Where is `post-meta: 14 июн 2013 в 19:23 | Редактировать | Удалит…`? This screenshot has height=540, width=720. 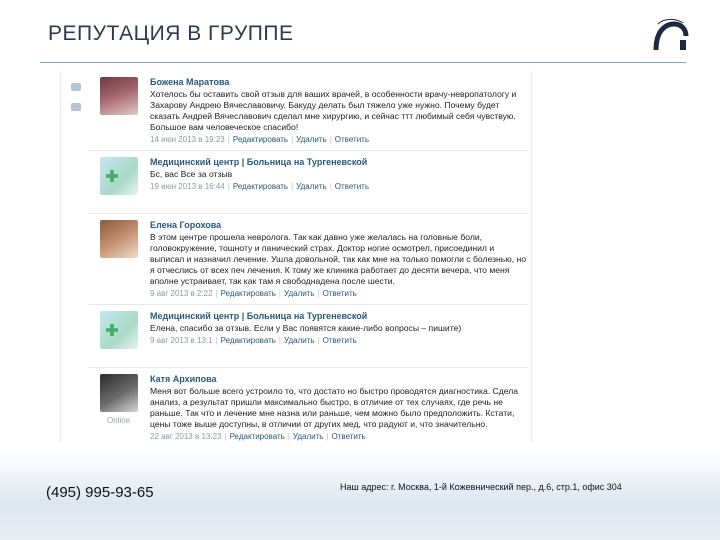 post-meta: 14 июн 2013 в 19:23 | Редактировать | Удалит… is located at coordinates (259, 139).